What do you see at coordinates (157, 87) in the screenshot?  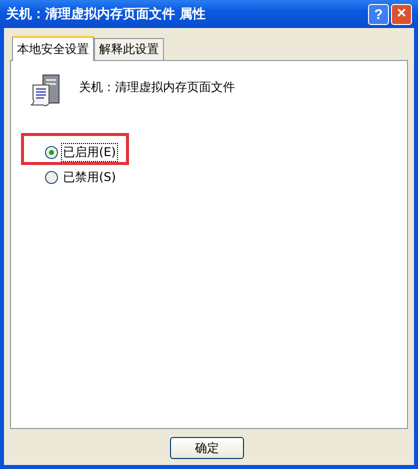 I see `policy-name: 关机：清理虚拟内存页面文件` at bounding box center [157, 87].